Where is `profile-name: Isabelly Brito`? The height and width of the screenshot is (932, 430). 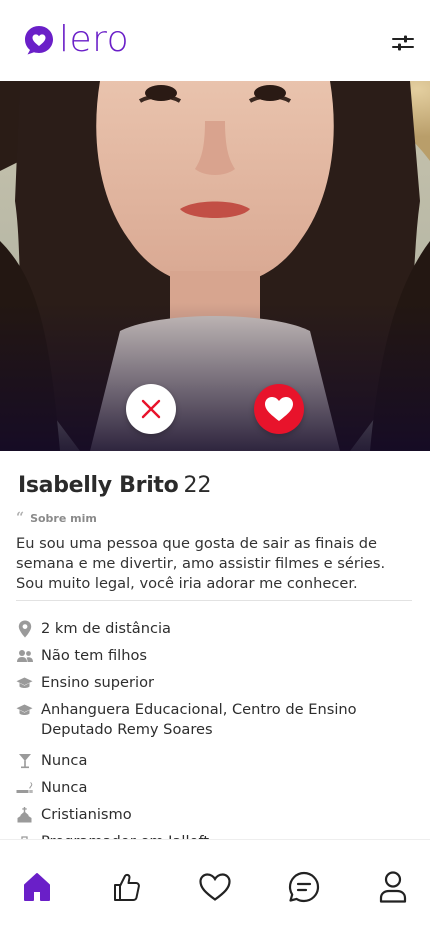 profile-name: Isabelly Brito is located at coordinates (98, 485).